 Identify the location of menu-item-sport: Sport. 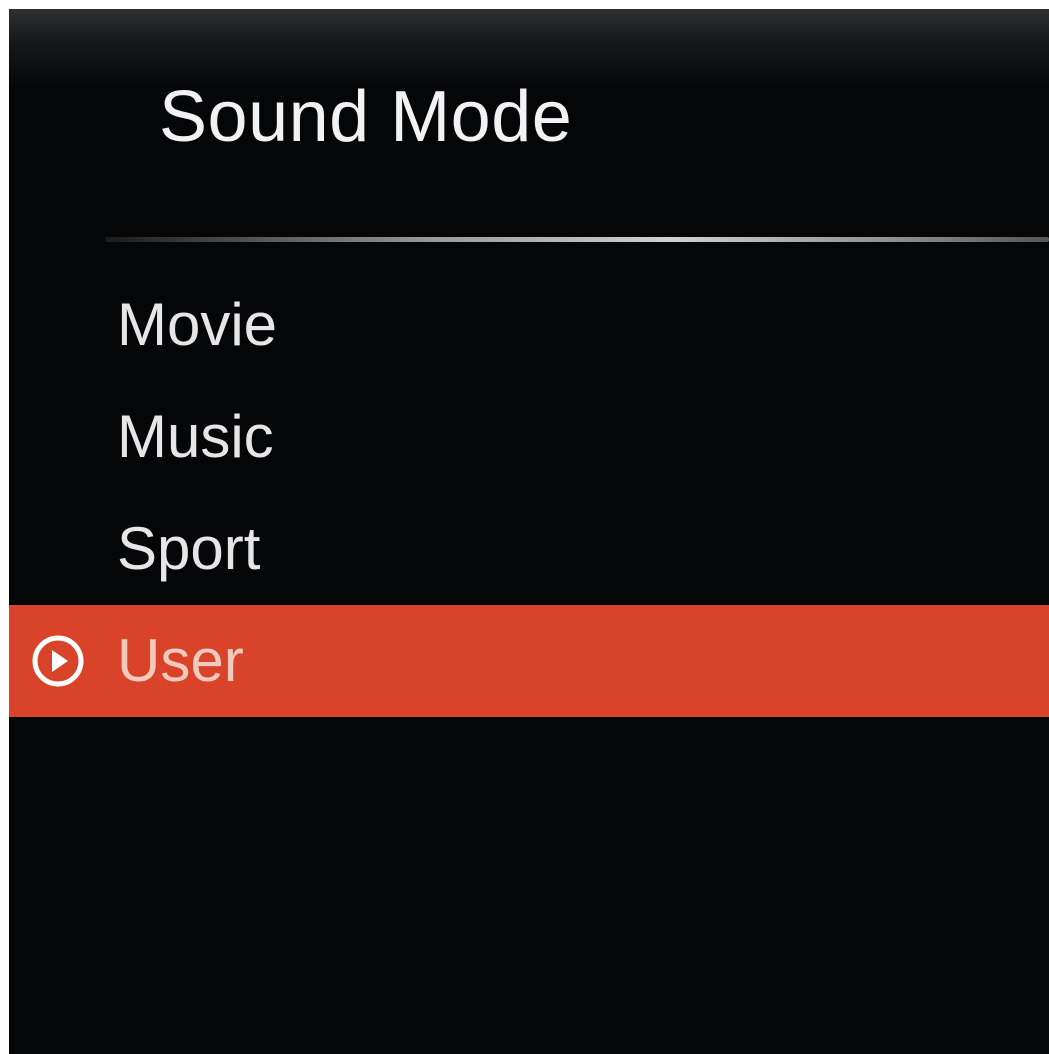
(529, 549).